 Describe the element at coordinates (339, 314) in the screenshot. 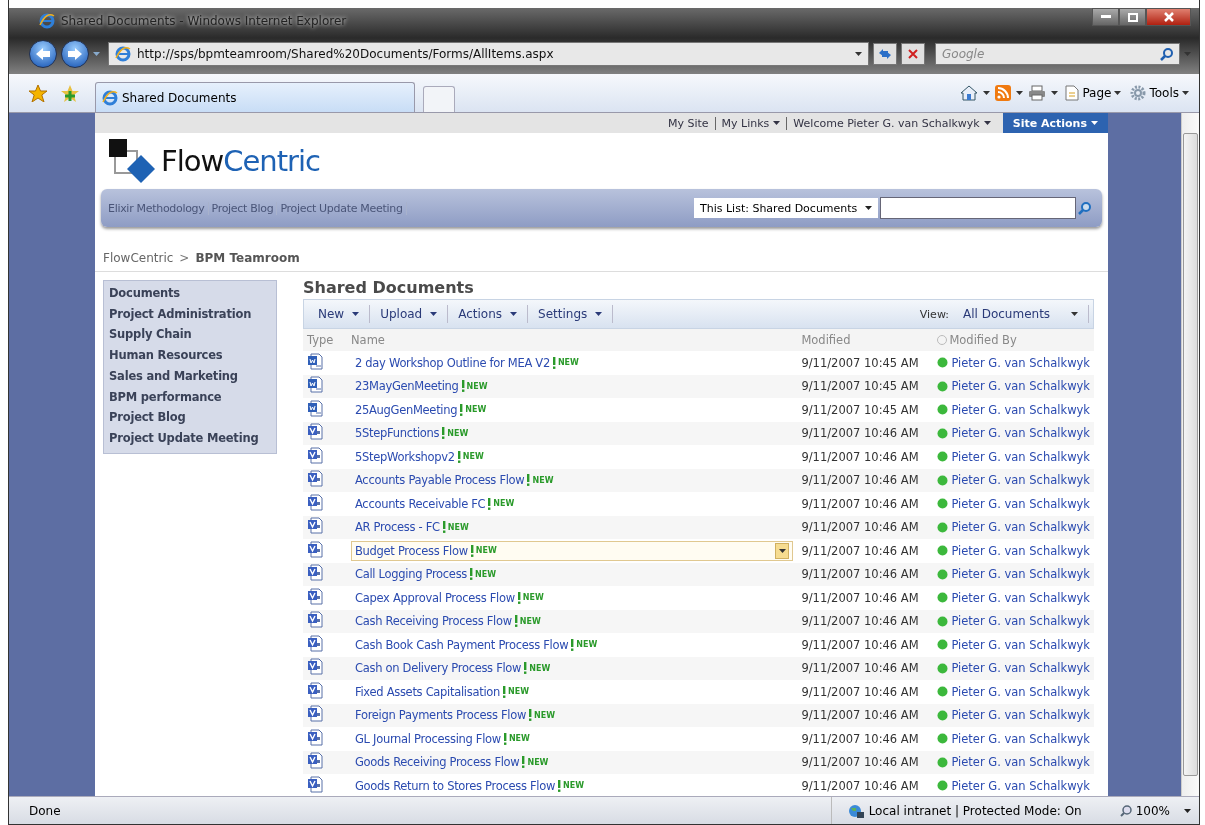

I see `toolbar-menu-button: New` at that location.